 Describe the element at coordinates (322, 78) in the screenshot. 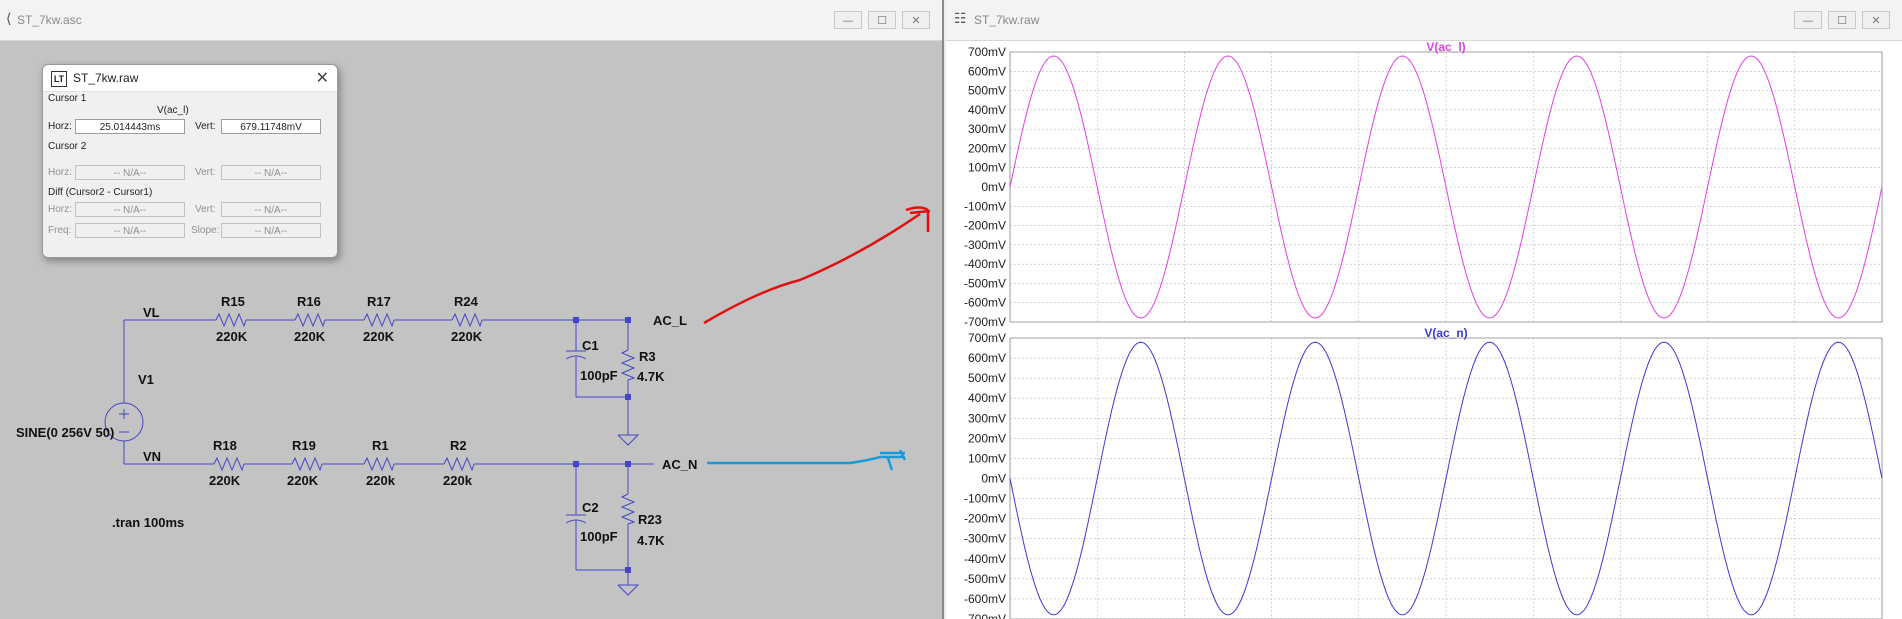

I see `close-icon: ✕` at that location.